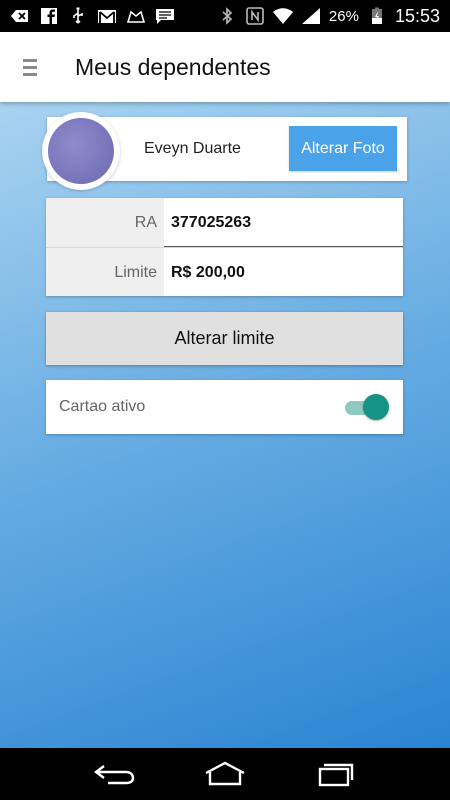  What do you see at coordinates (224, 338) in the screenshot?
I see `change-limit-button: Alterar limite` at bounding box center [224, 338].